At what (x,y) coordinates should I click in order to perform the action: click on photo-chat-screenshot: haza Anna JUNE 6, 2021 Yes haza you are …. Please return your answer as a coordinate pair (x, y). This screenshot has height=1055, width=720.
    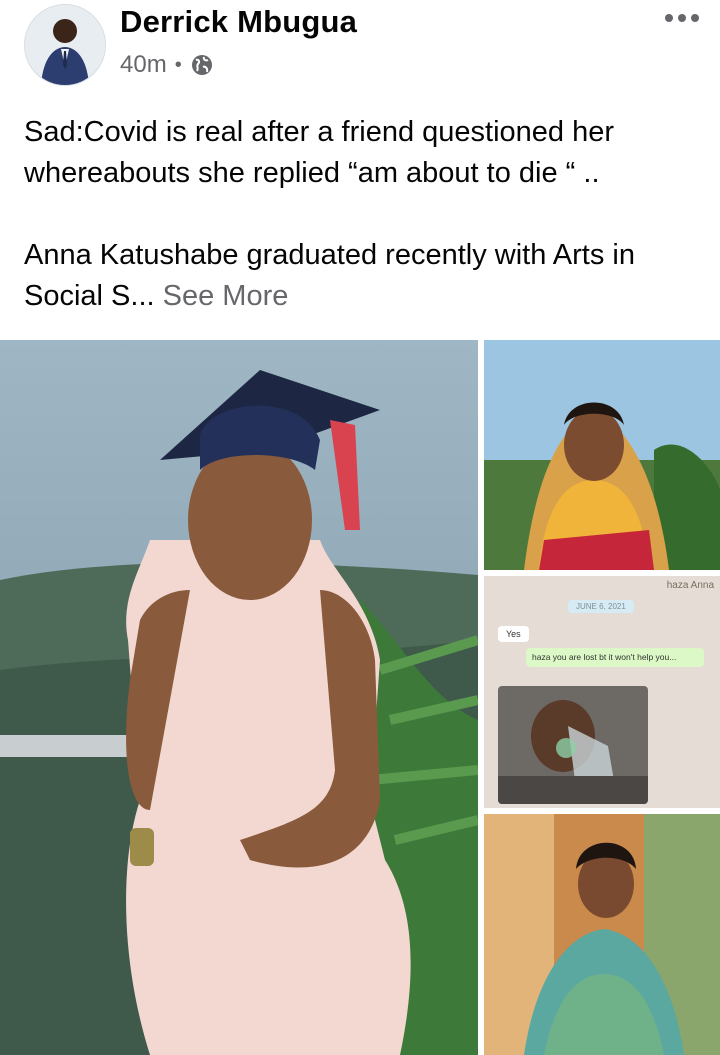
    Looking at the image, I should click on (602, 692).